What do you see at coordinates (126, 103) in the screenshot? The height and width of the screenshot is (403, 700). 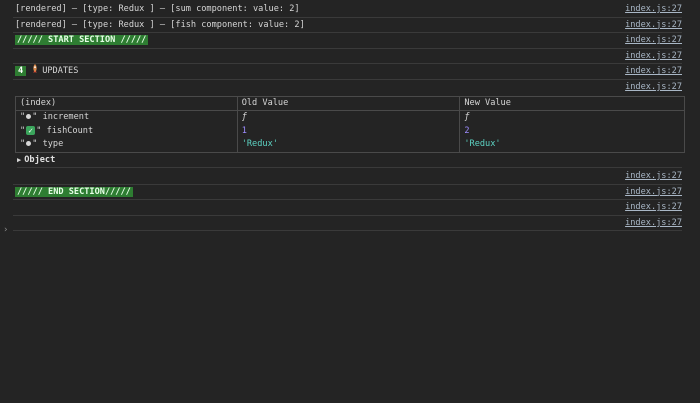 I see `column-header-index: (index)` at bounding box center [126, 103].